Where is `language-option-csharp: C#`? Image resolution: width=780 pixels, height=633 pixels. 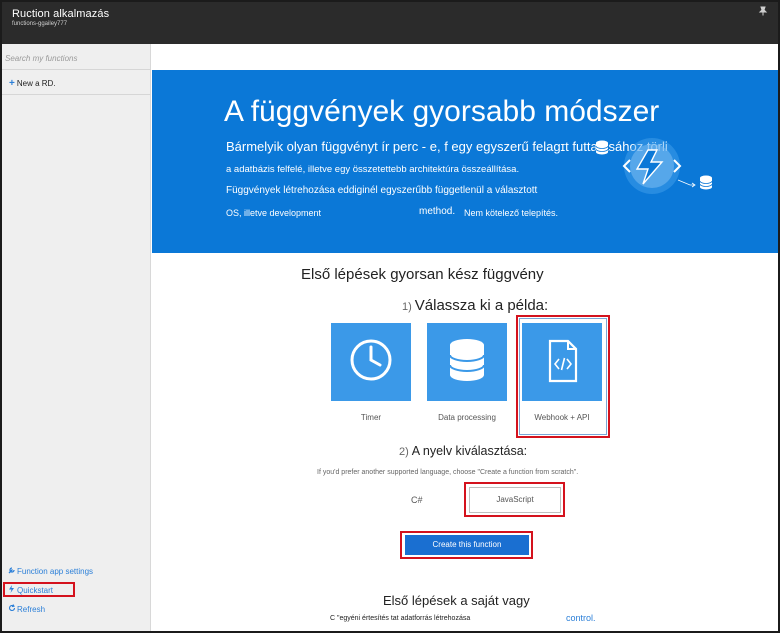
language-option-csharp: C# is located at coordinates (417, 500).